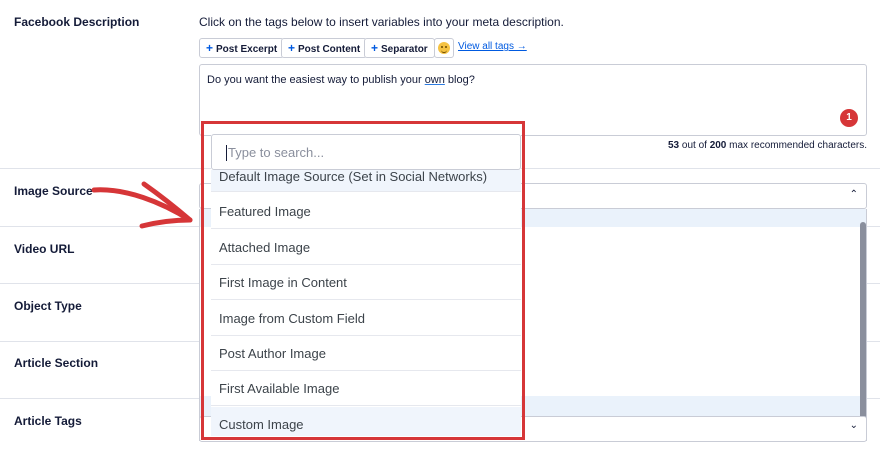 Image resolution: width=880 pixels, height=452 pixels. Describe the element at coordinates (366, 282) in the screenshot. I see `dropdown-option: First Image in Content` at that location.